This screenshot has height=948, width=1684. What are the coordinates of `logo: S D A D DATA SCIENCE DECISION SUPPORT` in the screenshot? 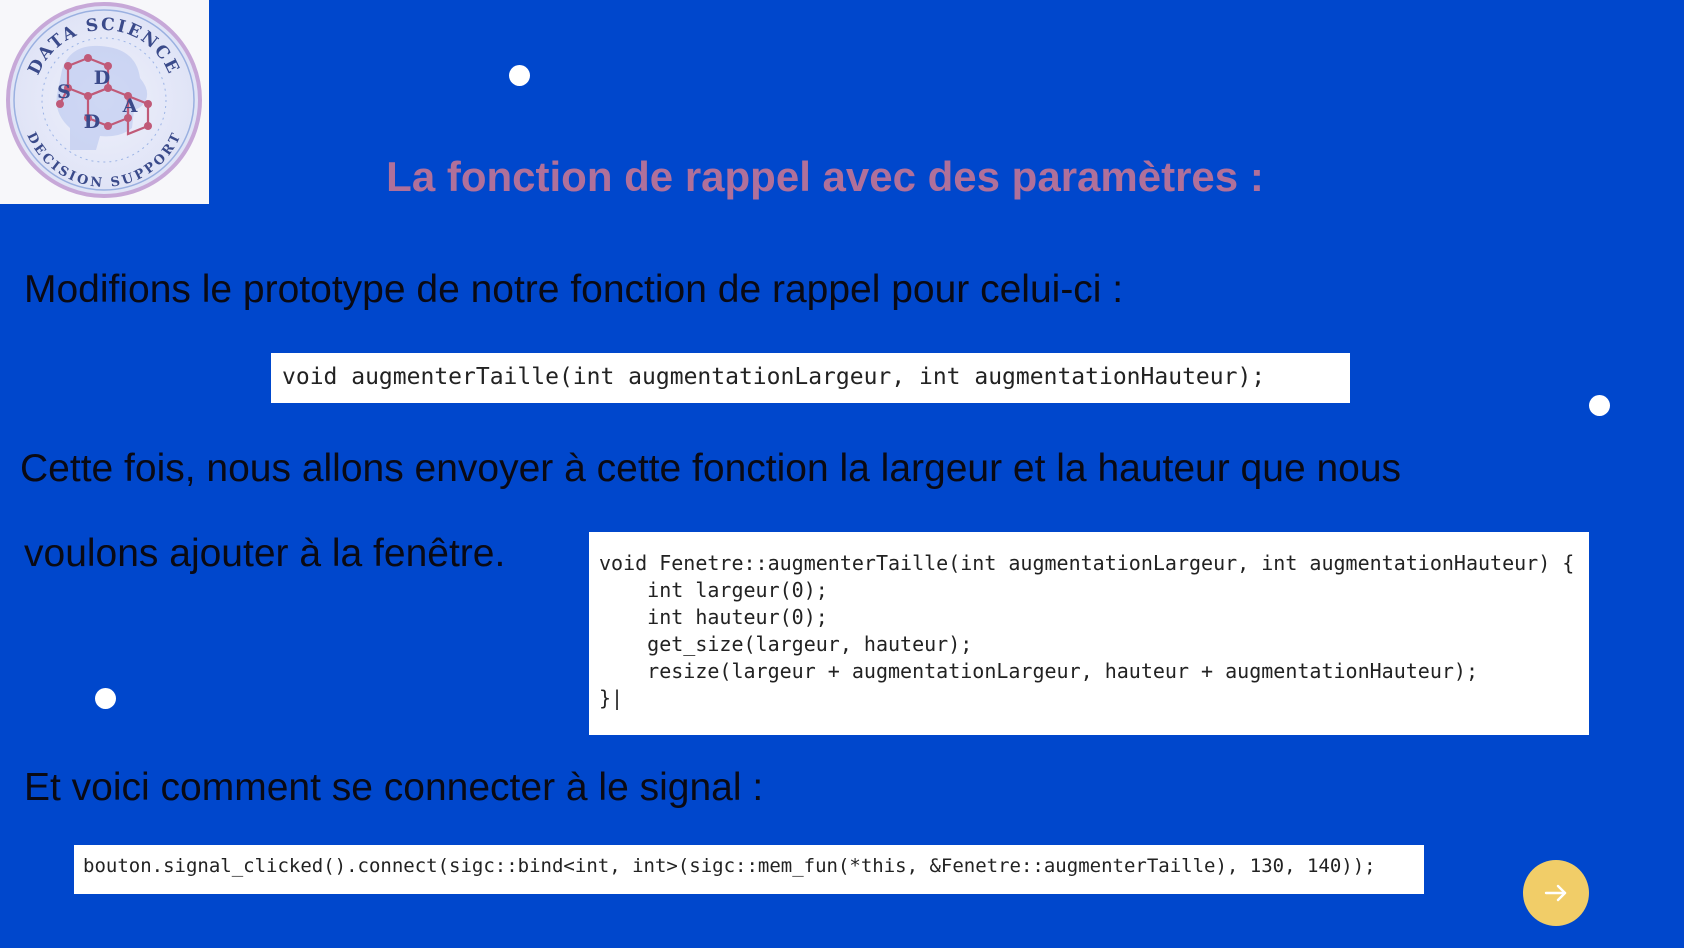 It's located at (104, 102).